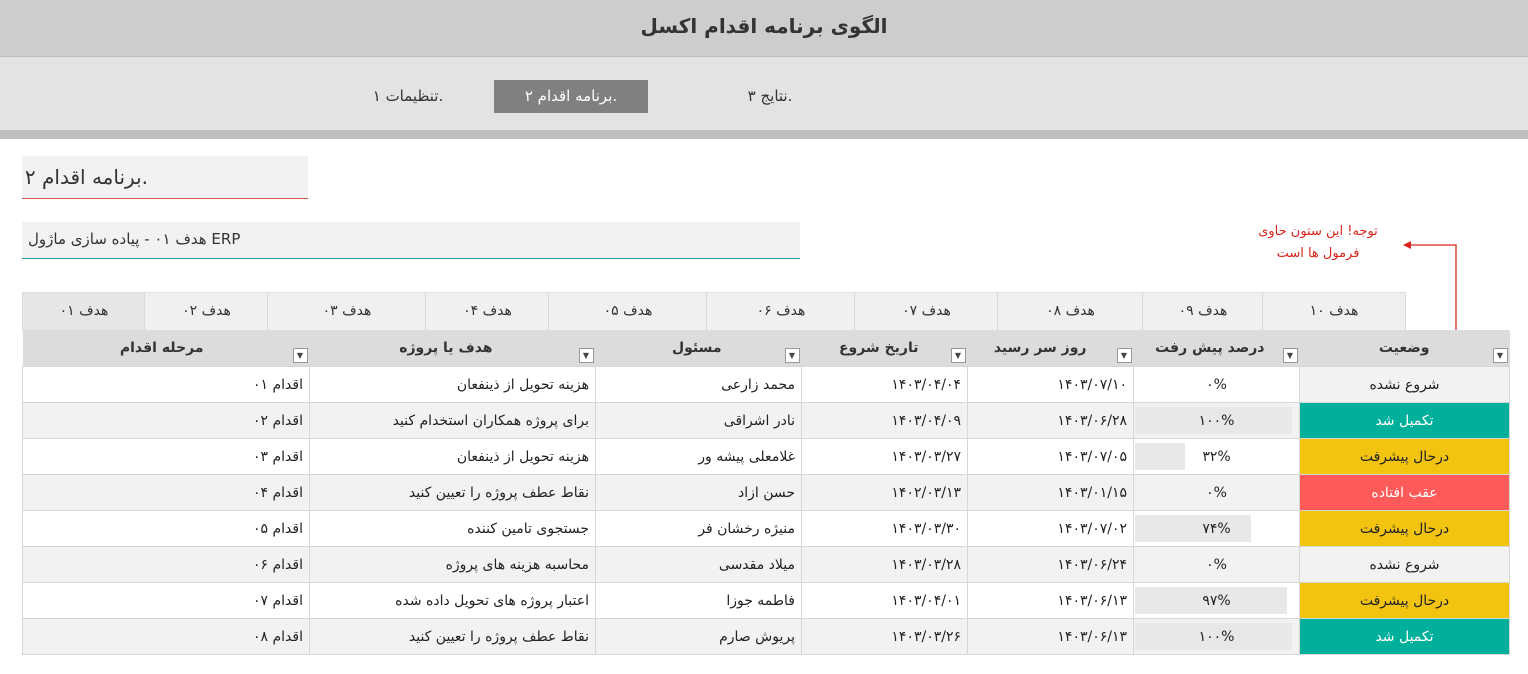 This screenshot has height=674, width=1528. I want to click on cell-owner: میلاد مقدسی, so click(698, 564).